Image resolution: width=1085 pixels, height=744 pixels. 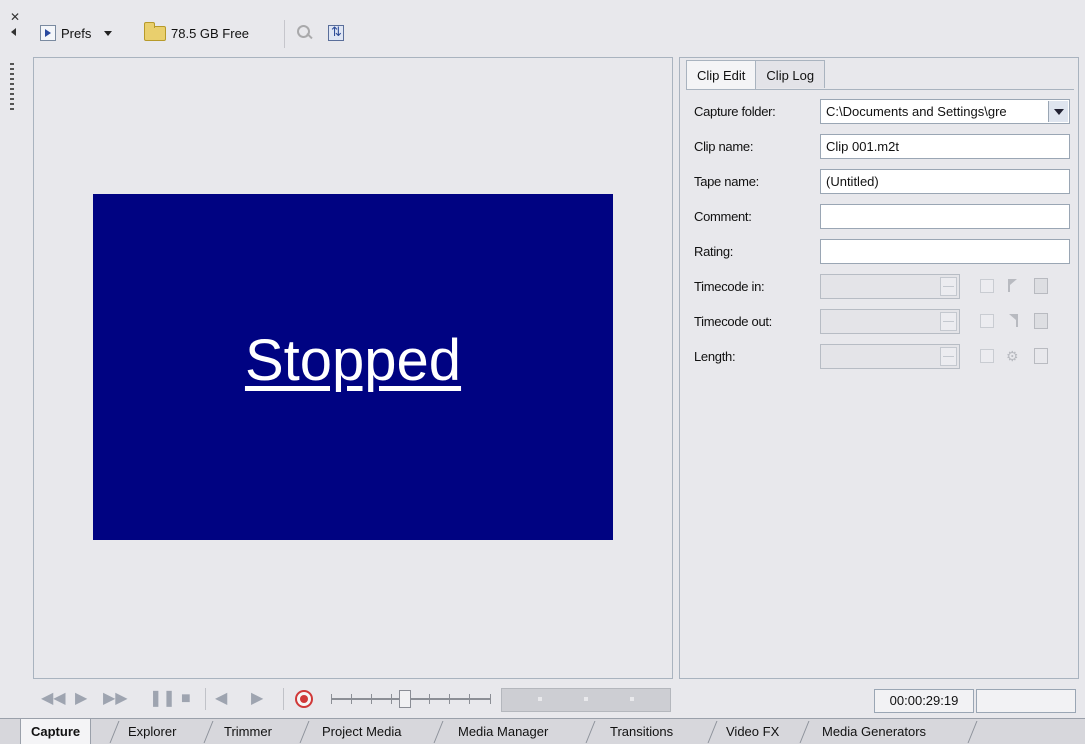 I want to click on tab-video-fx: Video FX, so click(x=752, y=731).